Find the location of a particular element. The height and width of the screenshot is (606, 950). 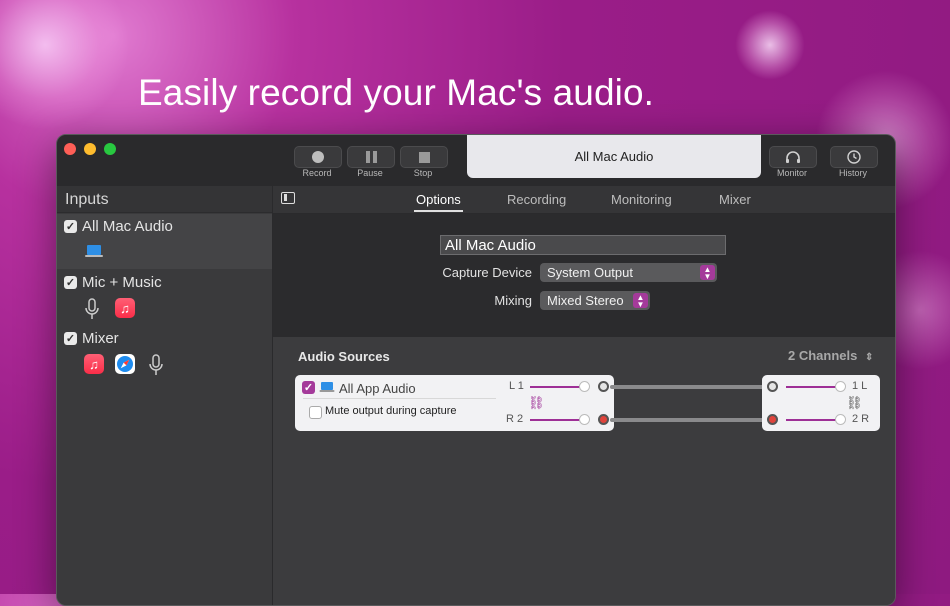

minimize-window-button is located at coordinates (90, 149).